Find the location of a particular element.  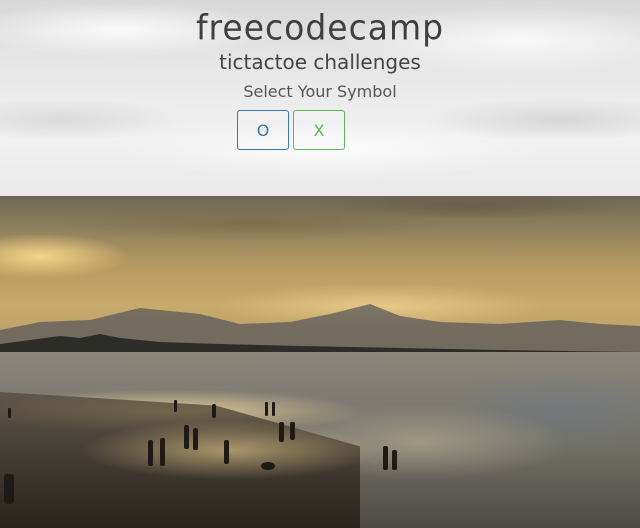

brand-title: freecodecamp is located at coordinates (320, 27).